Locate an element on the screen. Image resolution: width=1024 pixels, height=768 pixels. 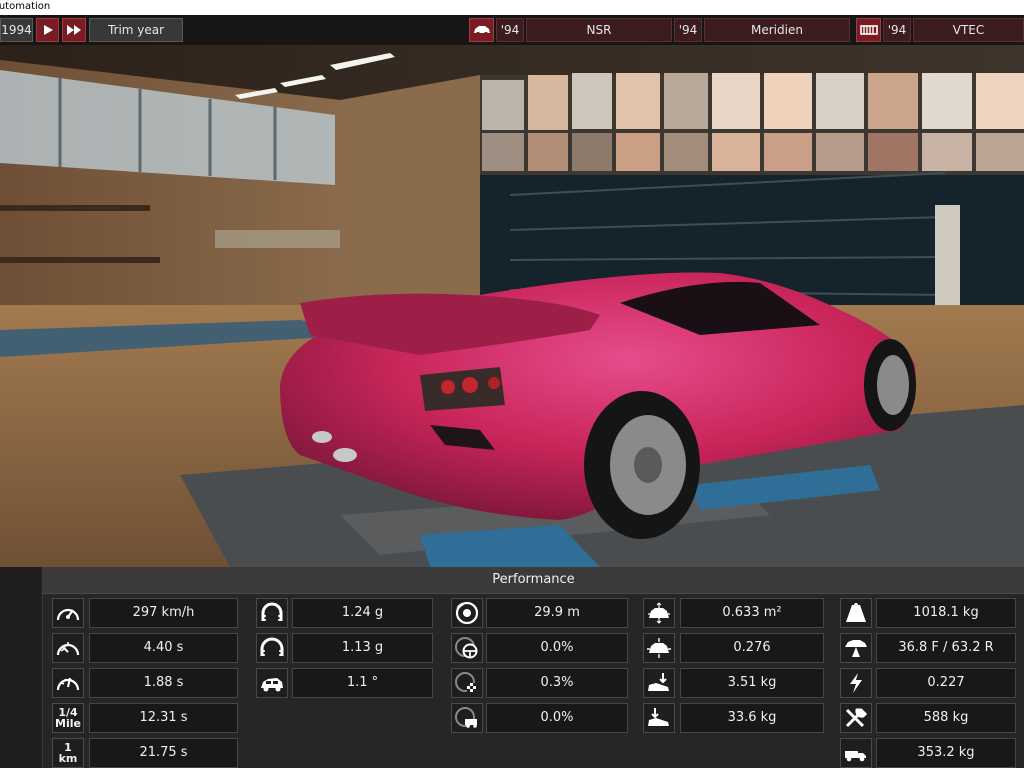
weight-distribution-value: 36.8 F / 63.2 R is located at coordinates (946, 648).